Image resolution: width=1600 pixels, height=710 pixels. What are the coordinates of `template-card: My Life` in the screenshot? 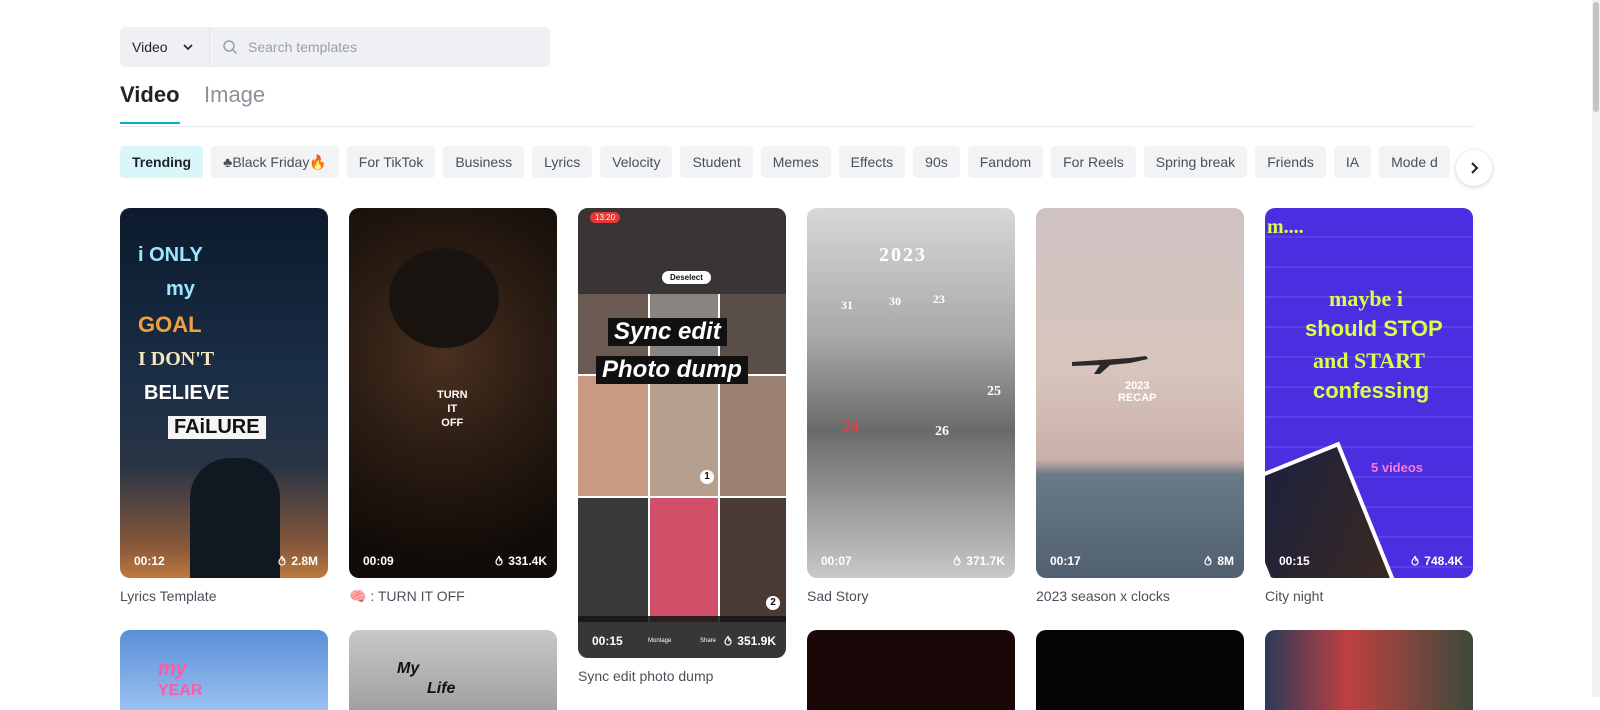 It's located at (453, 670).